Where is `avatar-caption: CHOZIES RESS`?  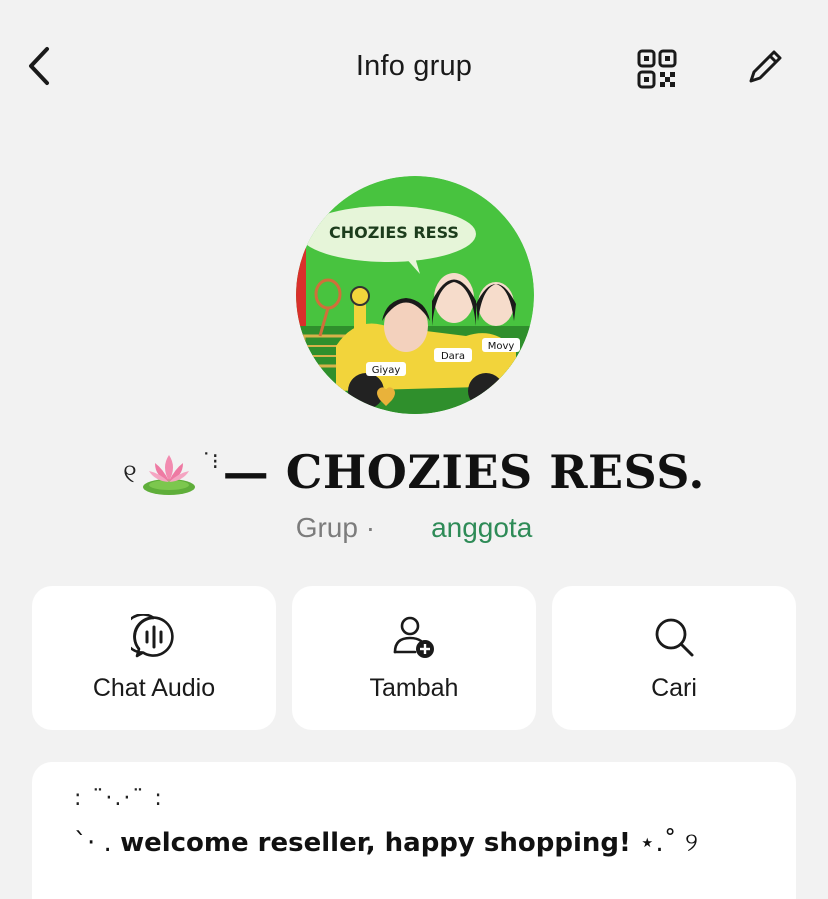
avatar-caption: CHOZIES RESS is located at coordinates (394, 232).